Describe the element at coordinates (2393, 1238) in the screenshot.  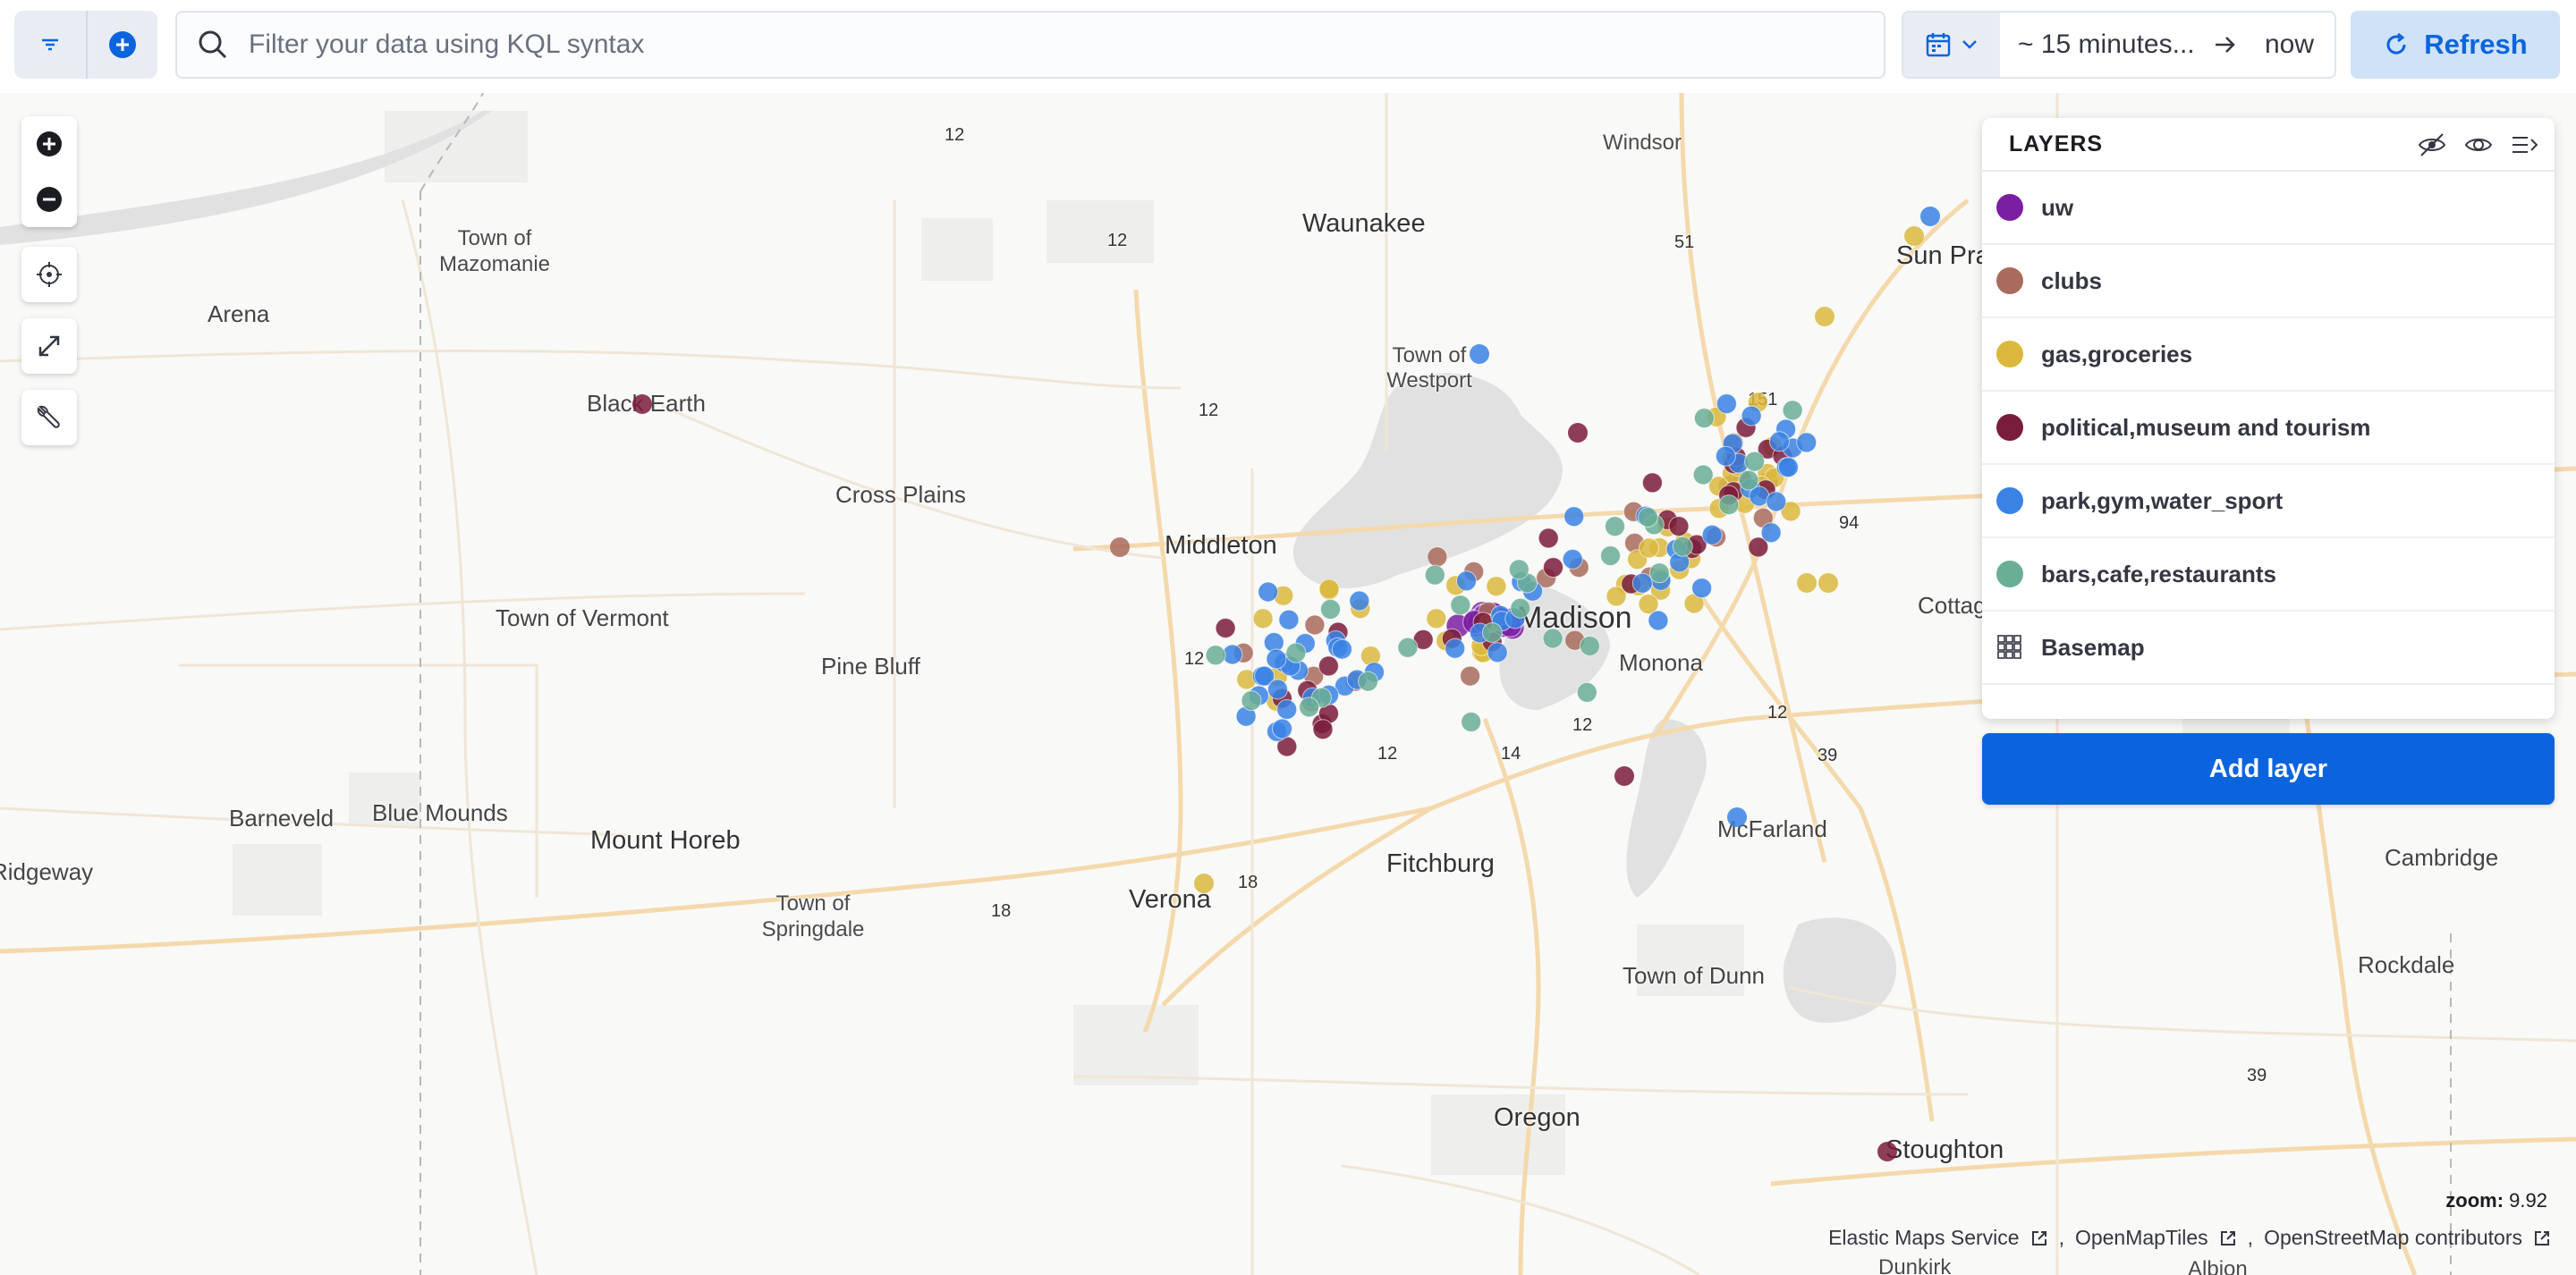
I see `attribution-link-openstreetmap: OpenStreetMap contributors` at that location.